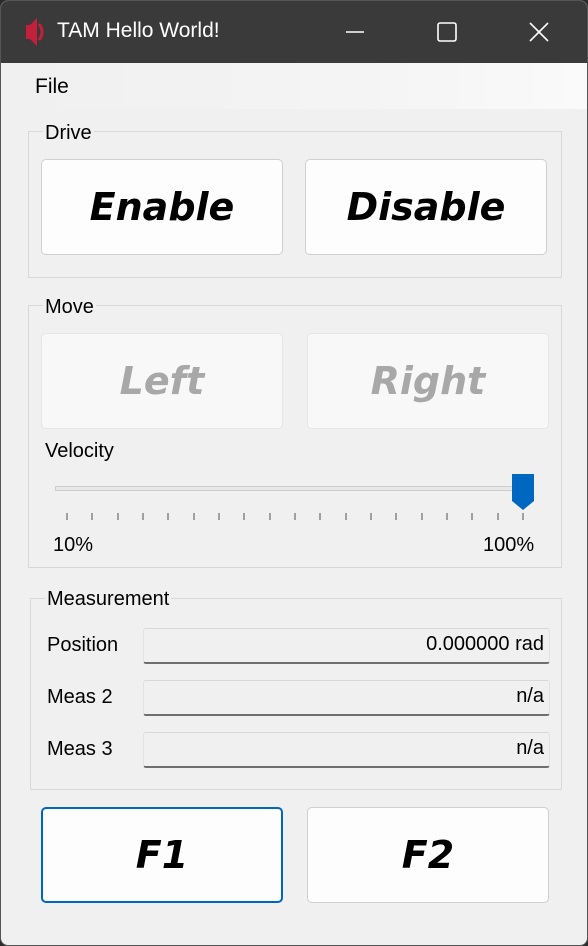  Describe the element at coordinates (346, 750) in the screenshot. I see `meas3-value: n/a` at that location.